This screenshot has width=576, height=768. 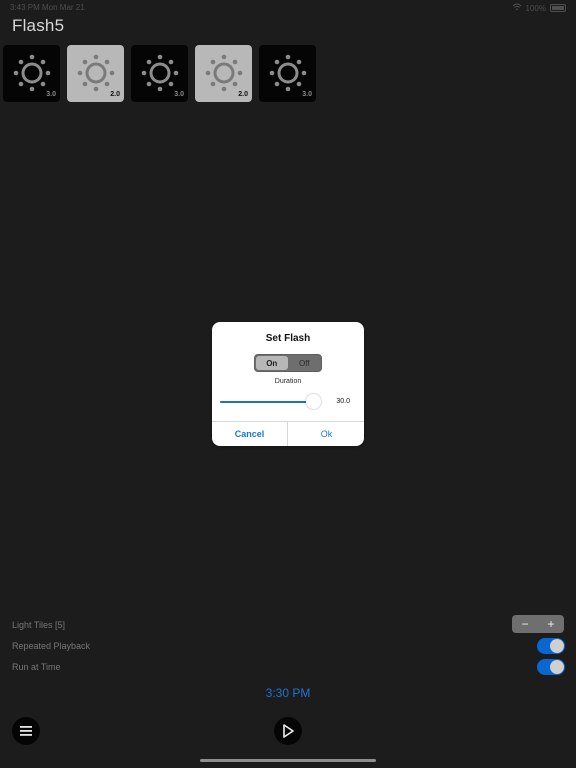 I want to click on segment-on: On, so click(x=272, y=363).